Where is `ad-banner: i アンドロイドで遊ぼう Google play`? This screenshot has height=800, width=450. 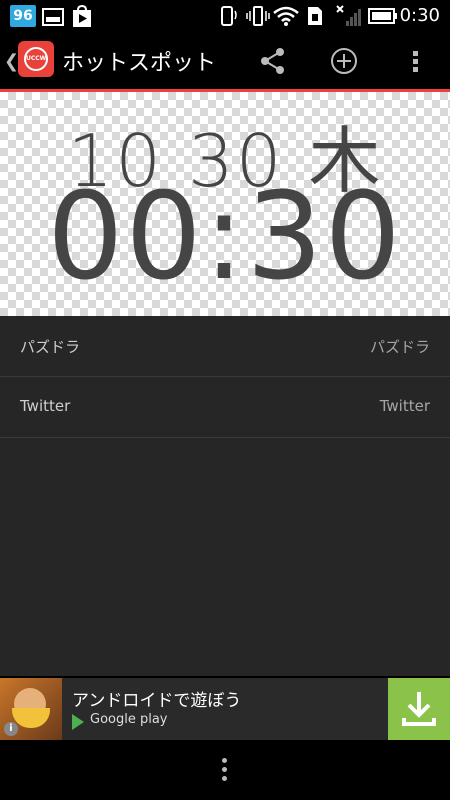
ad-banner: i アンドロイドで遊ぼう Google play is located at coordinates (225, 709).